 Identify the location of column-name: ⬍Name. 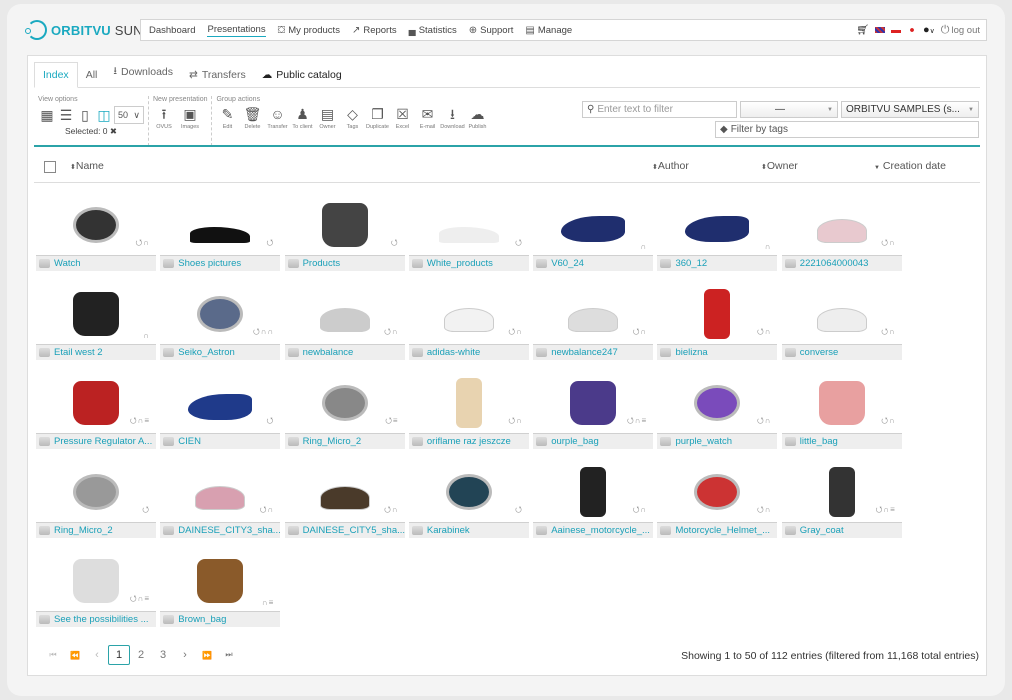
(87, 166).